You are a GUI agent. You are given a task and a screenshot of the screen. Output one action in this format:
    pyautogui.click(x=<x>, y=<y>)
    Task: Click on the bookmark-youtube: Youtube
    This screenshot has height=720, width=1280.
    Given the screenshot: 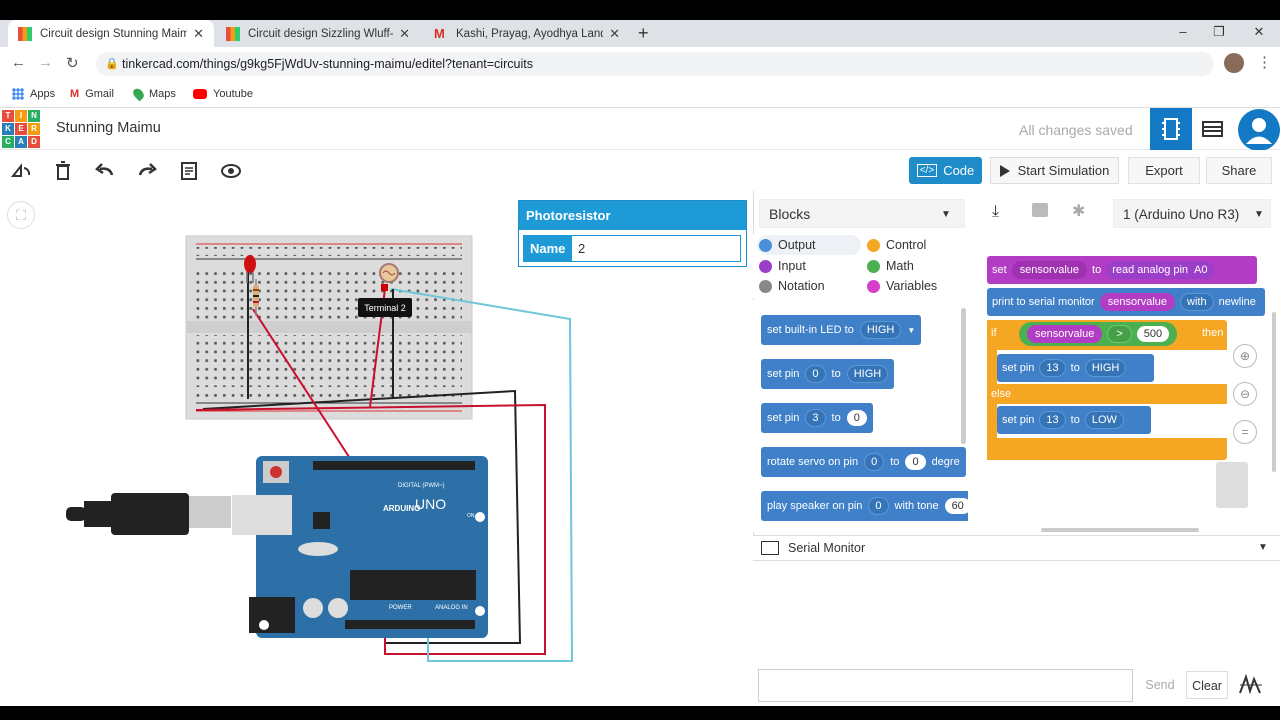 What is the action you would take?
    pyautogui.click(x=223, y=94)
    